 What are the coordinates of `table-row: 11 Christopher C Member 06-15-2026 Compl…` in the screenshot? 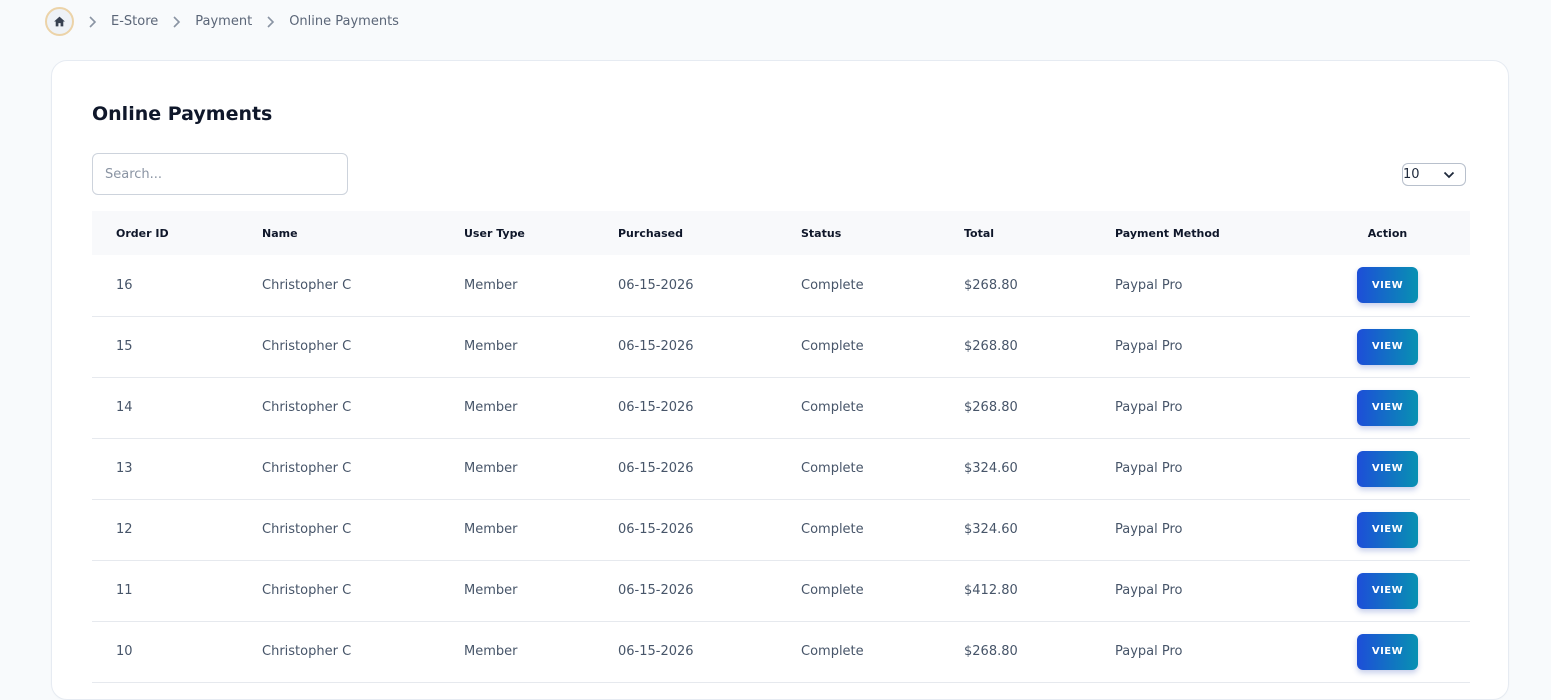 It's located at (781, 590).